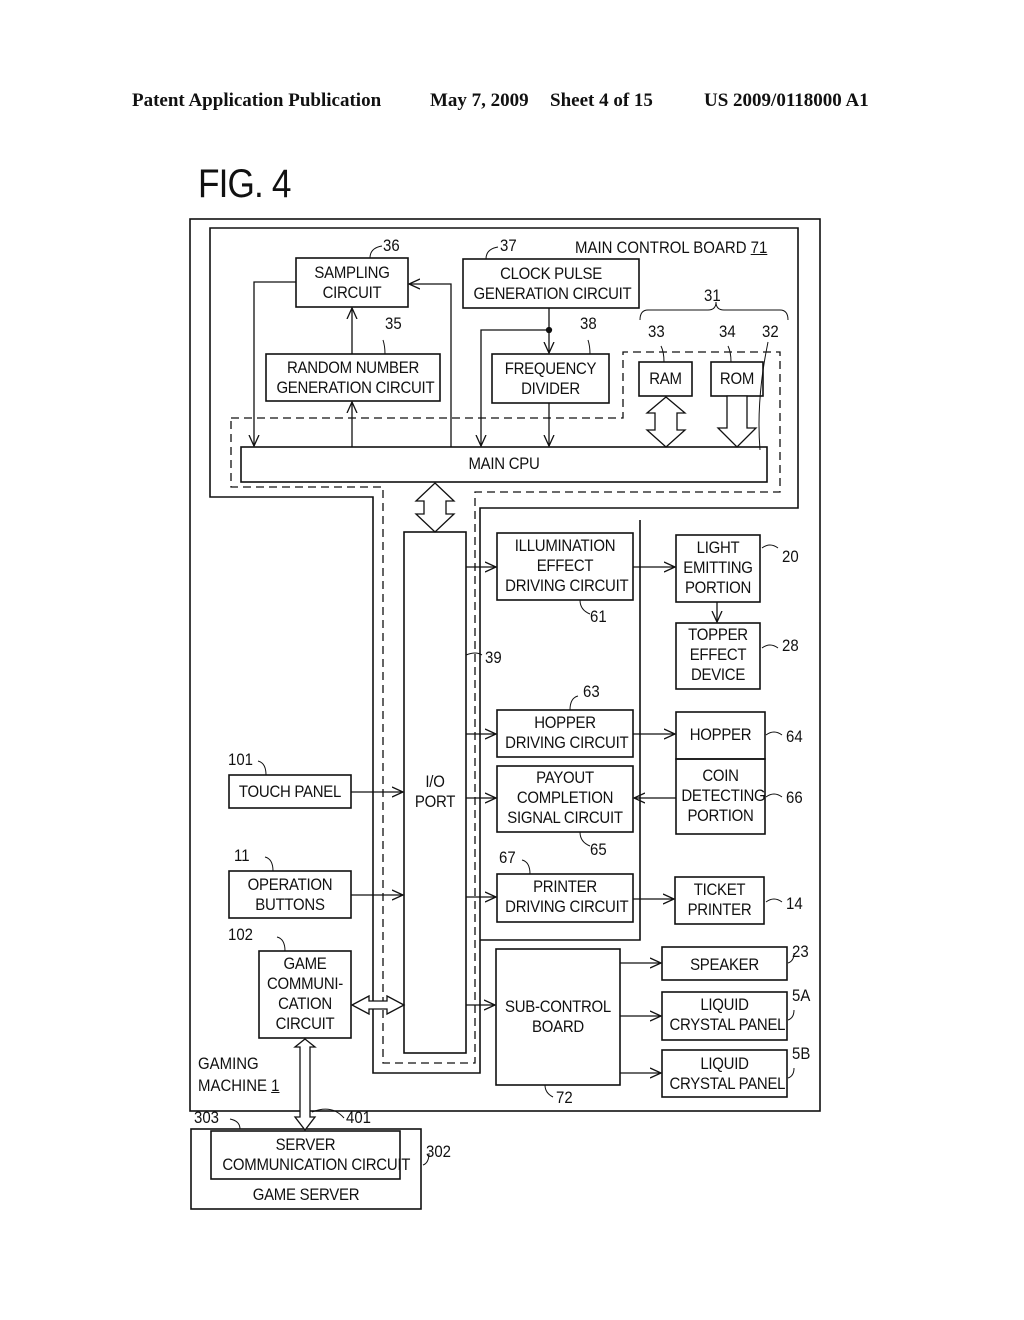  I want to click on printer-driving-label: PRINTER DRIVING CIRCUIT, so click(567, 896).